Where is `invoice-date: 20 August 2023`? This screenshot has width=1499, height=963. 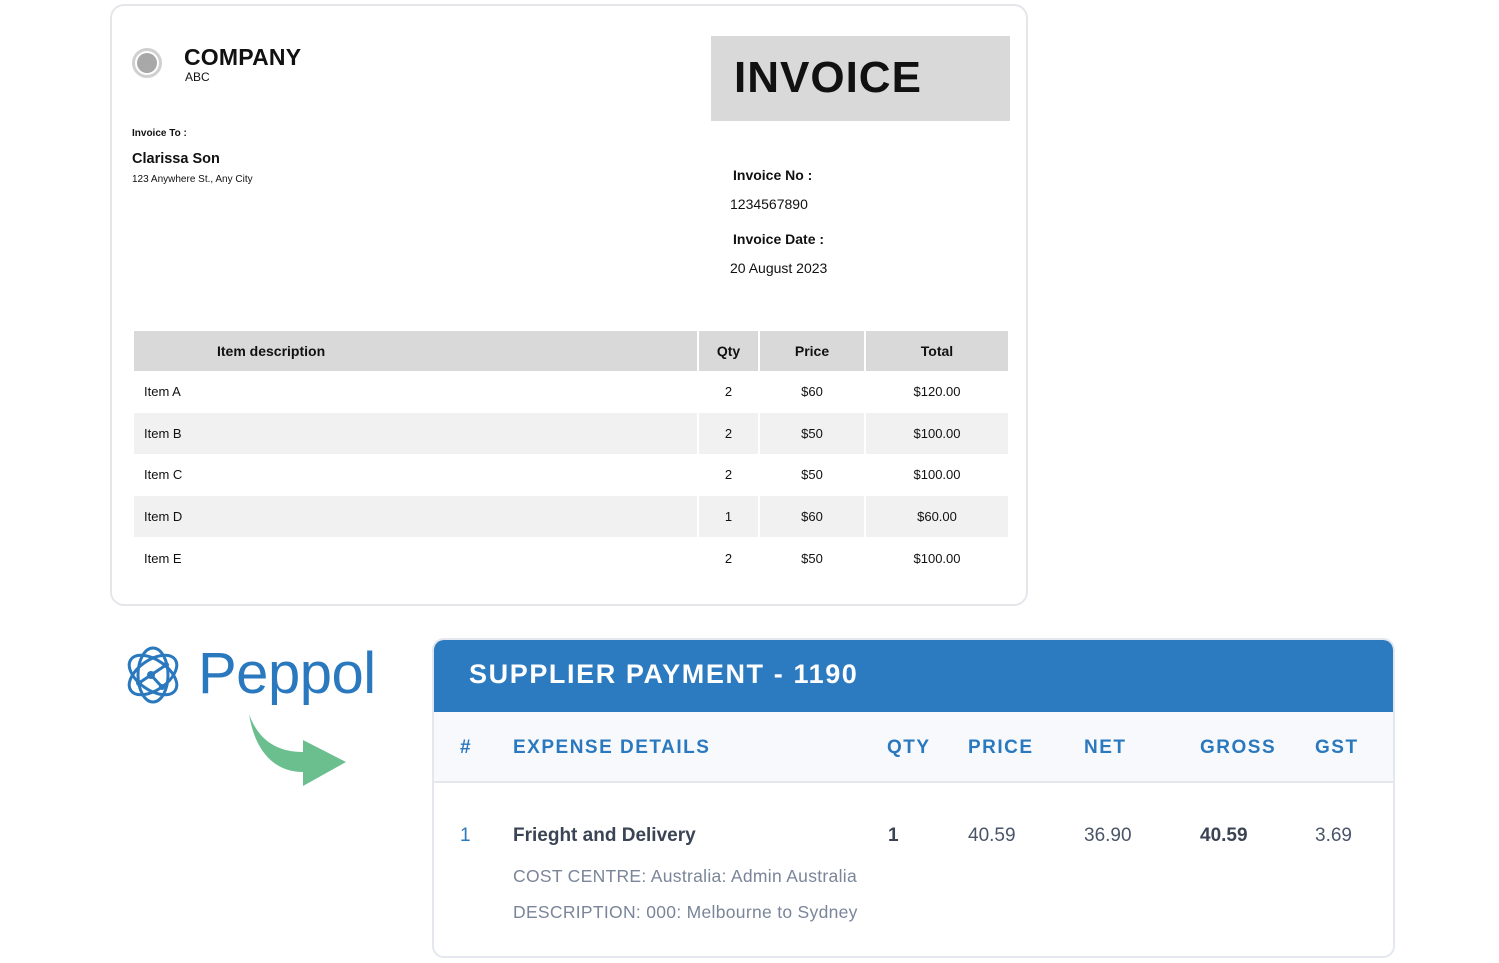 invoice-date: 20 August 2023 is located at coordinates (779, 268).